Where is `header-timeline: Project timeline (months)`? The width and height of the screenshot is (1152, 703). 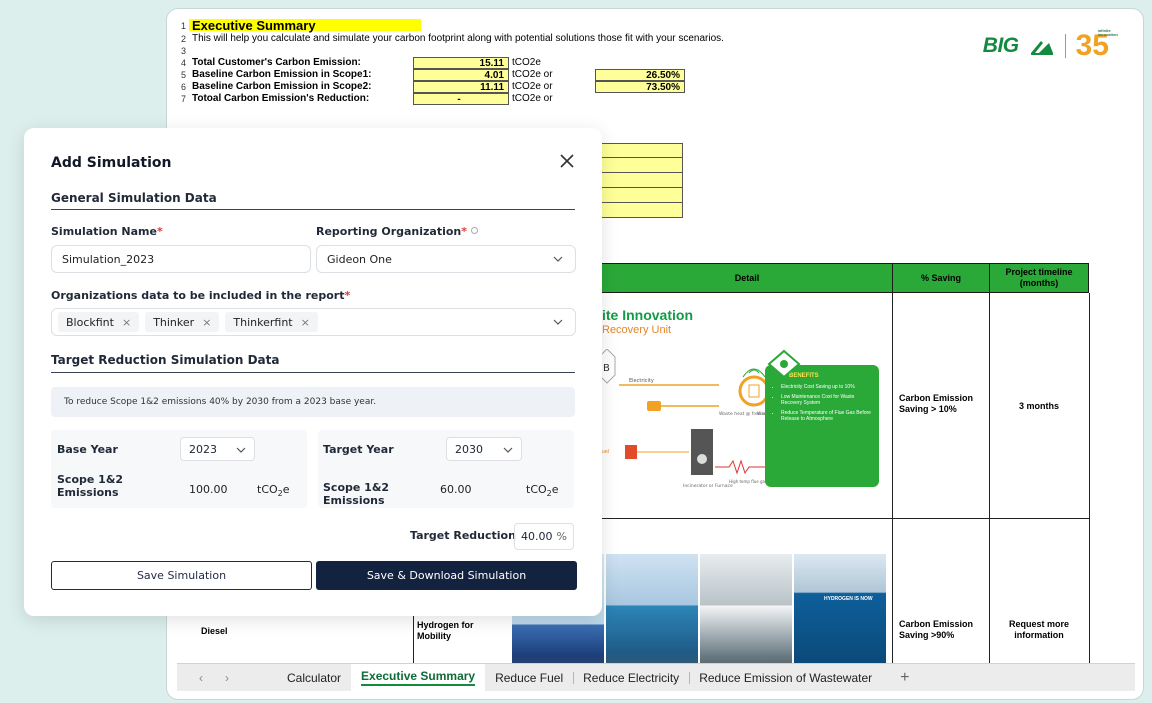 header-timeline: Project timeline (months) is located at coordinates (1039, 278).